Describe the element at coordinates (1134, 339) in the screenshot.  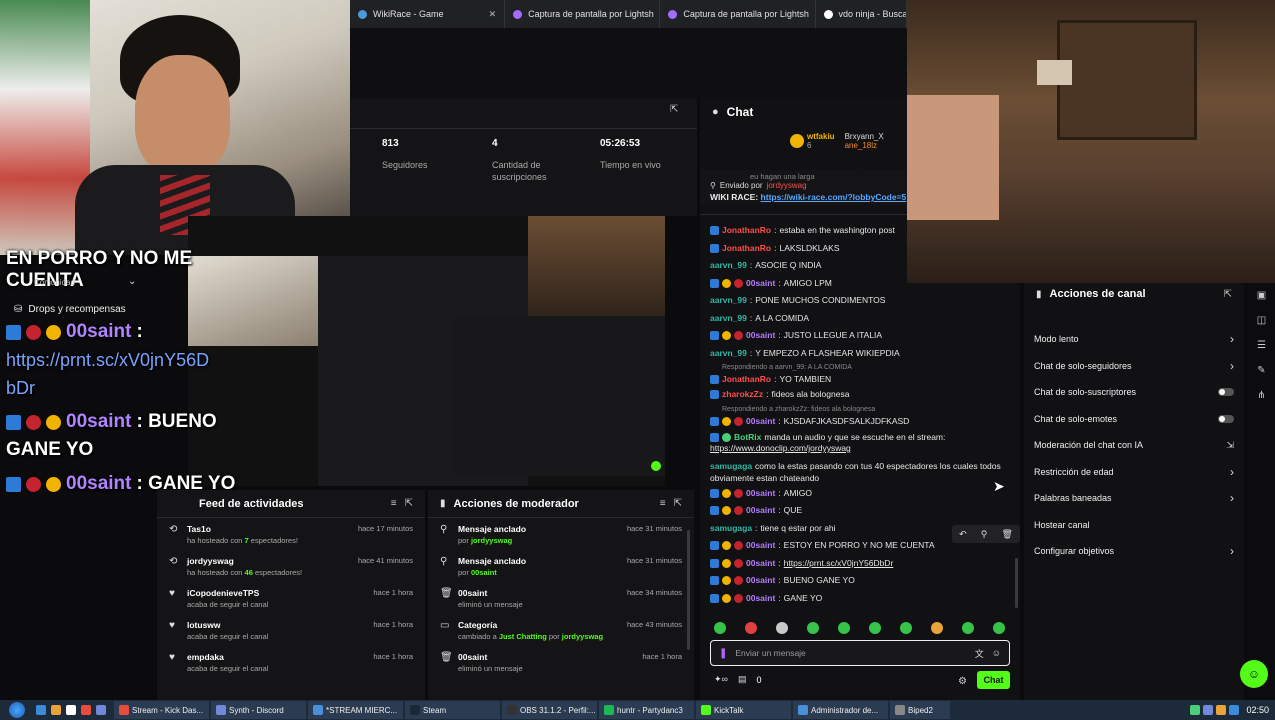
I see `channel-action-item: Modo lento ›` at that location.